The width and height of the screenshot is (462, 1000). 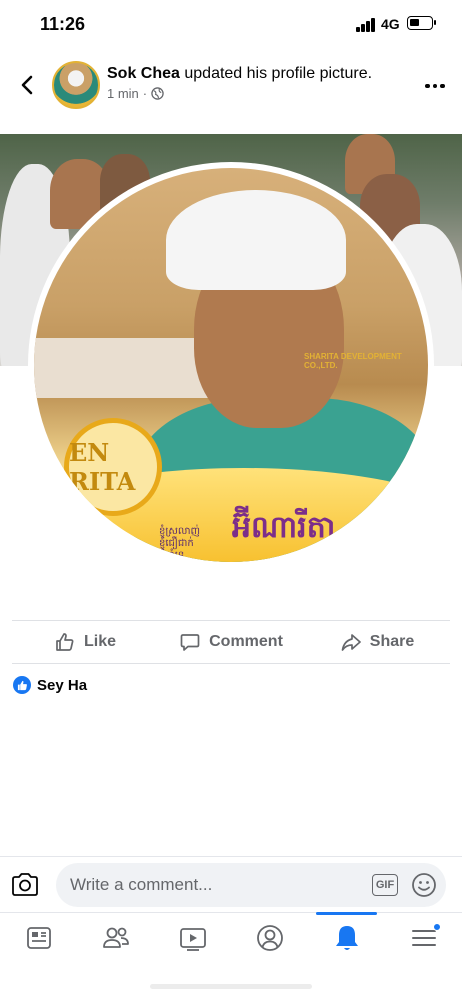 I want to click on post-title: Sok Chea updated his profile picture., so click(x=239, y=74).